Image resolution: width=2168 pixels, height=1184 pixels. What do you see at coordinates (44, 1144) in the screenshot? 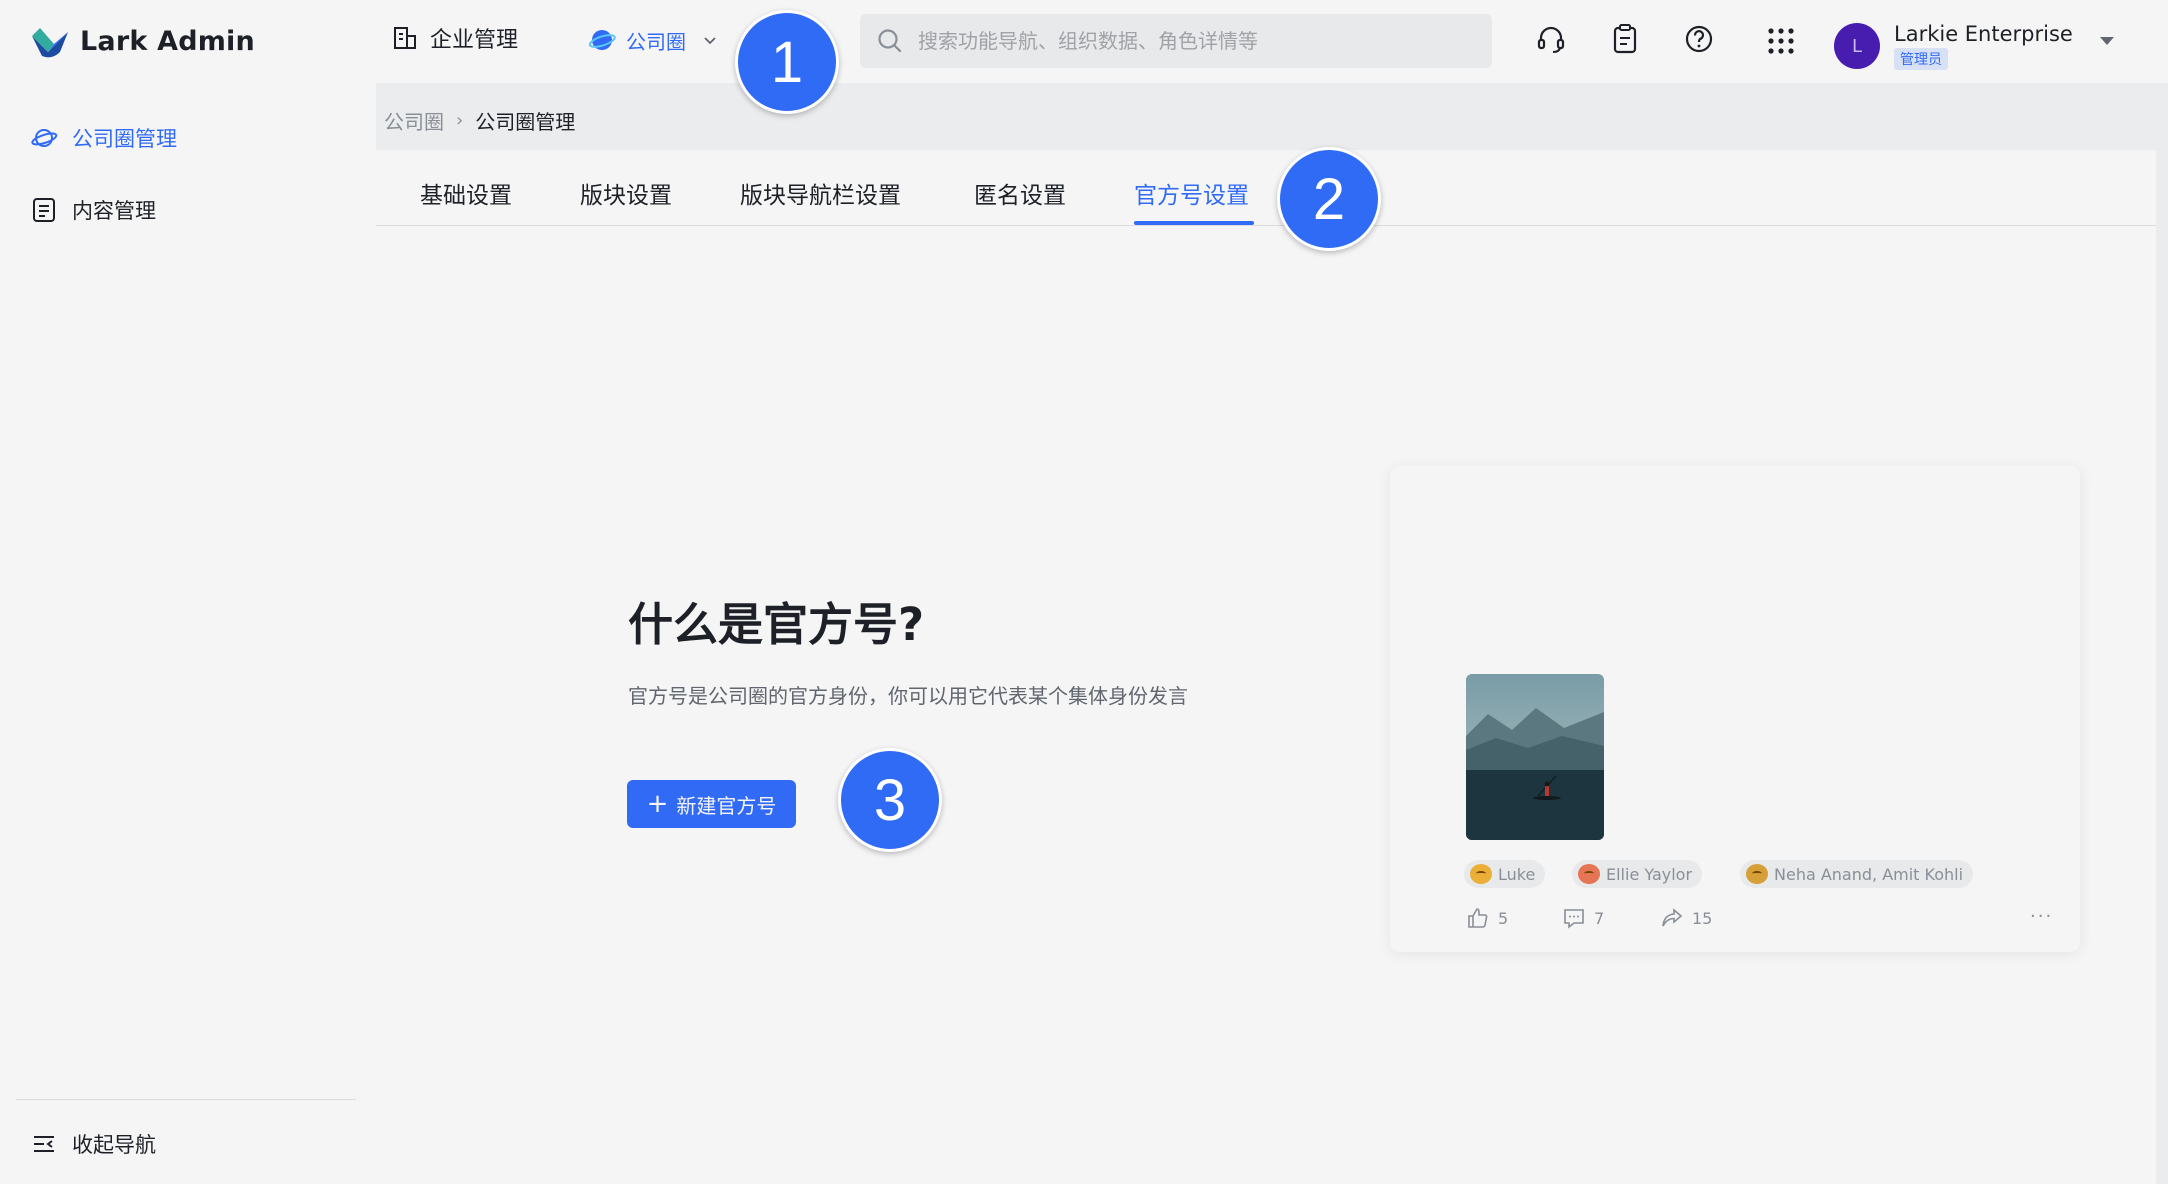
I see `collapse-icon` at bounding box center [44, 1144].